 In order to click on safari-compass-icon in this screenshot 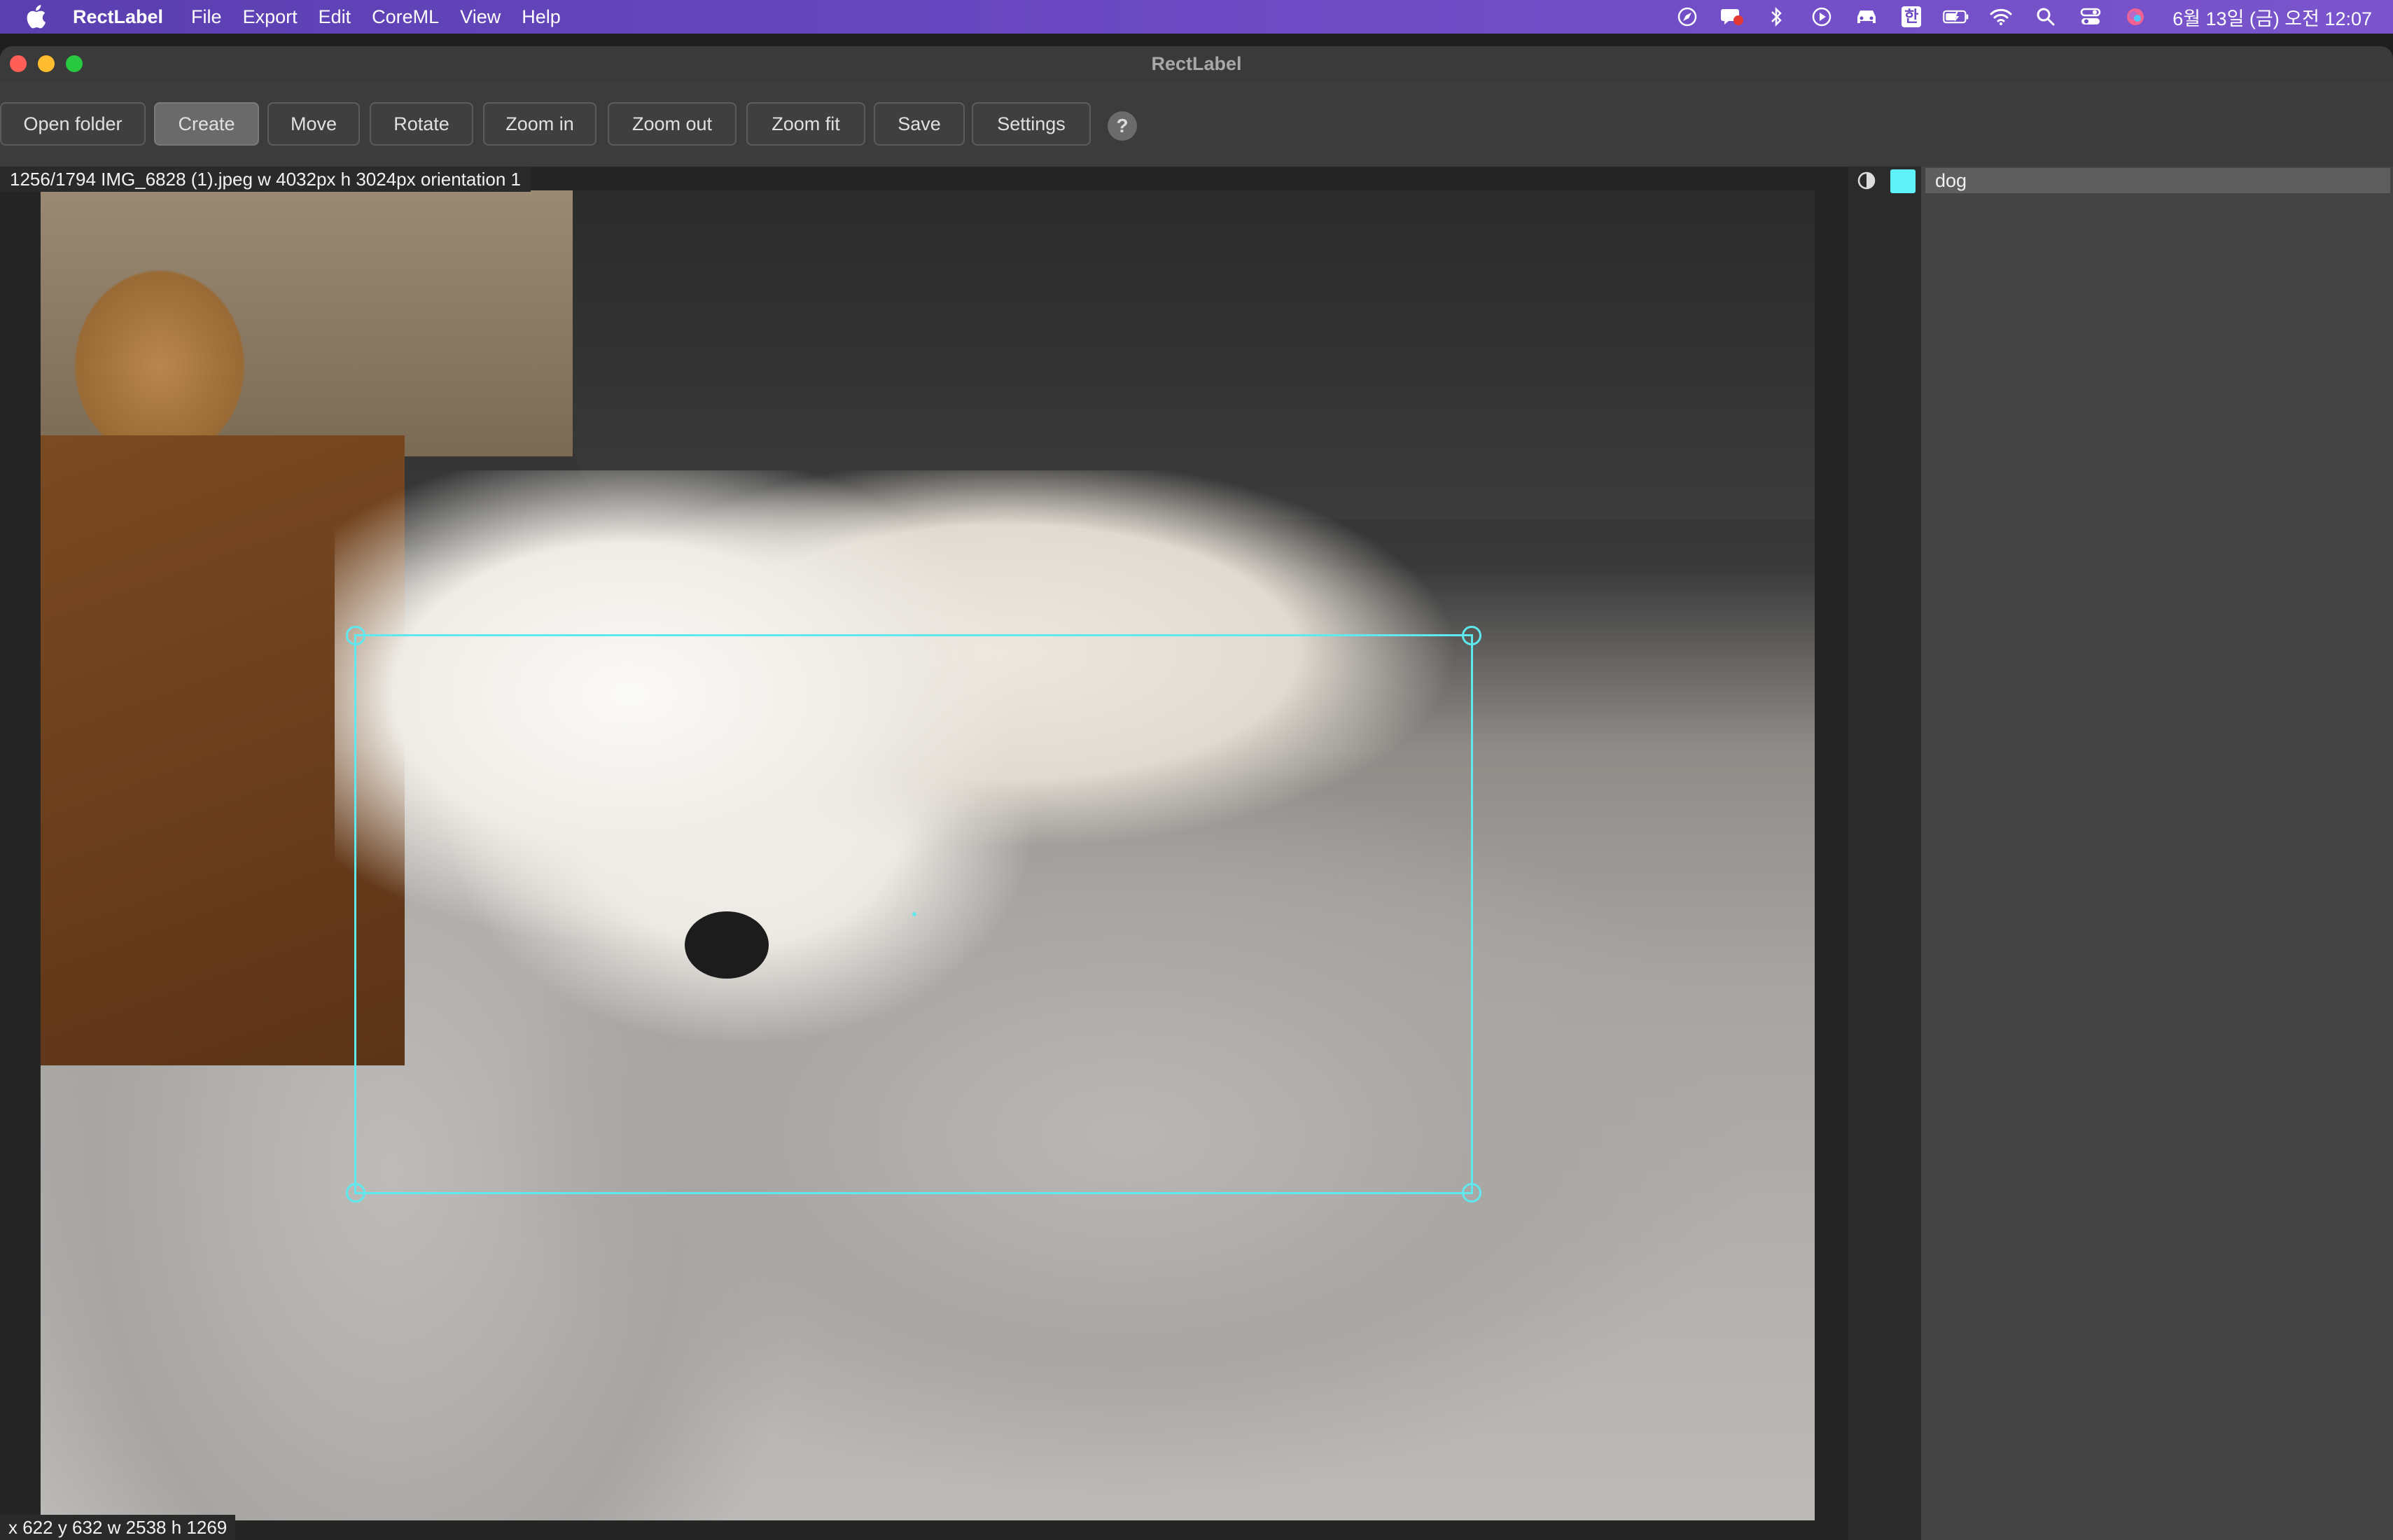, I will do `click(1688, 17)`.